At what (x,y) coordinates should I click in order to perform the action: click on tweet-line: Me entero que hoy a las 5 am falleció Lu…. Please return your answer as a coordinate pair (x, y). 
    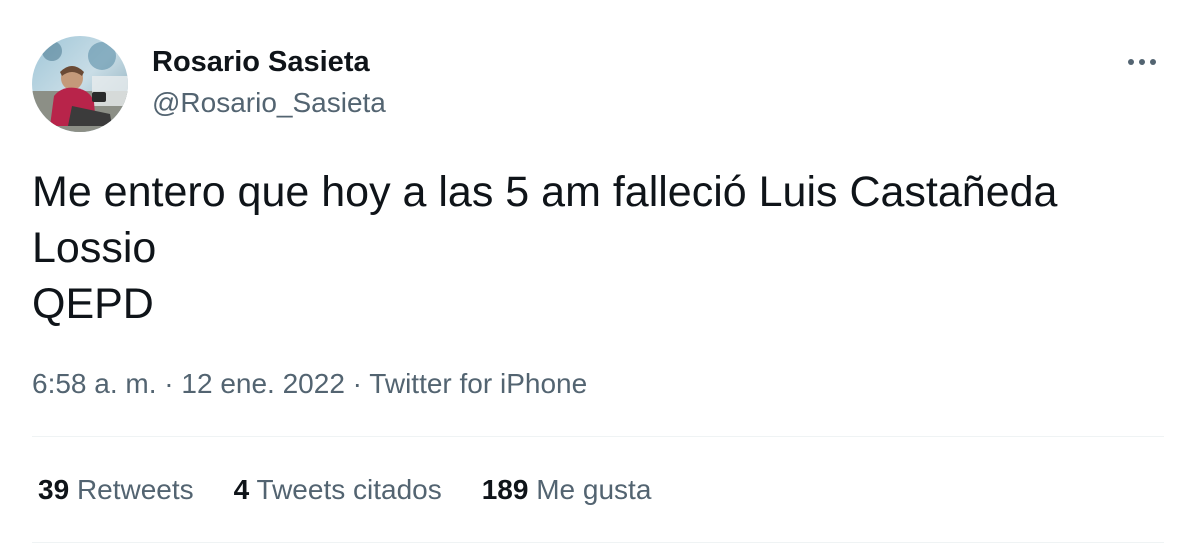
    Looking at the image, I should click on (545, 192).